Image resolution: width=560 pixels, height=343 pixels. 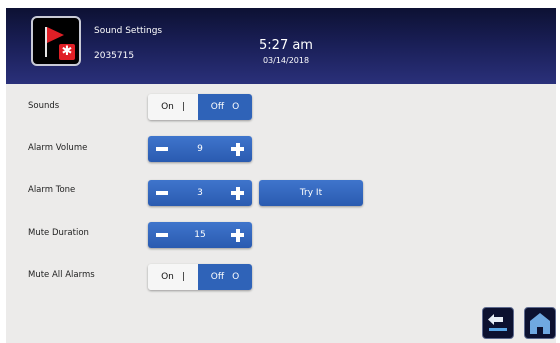 I want to click on device-id: 2035715, so click(x=114, y=56).